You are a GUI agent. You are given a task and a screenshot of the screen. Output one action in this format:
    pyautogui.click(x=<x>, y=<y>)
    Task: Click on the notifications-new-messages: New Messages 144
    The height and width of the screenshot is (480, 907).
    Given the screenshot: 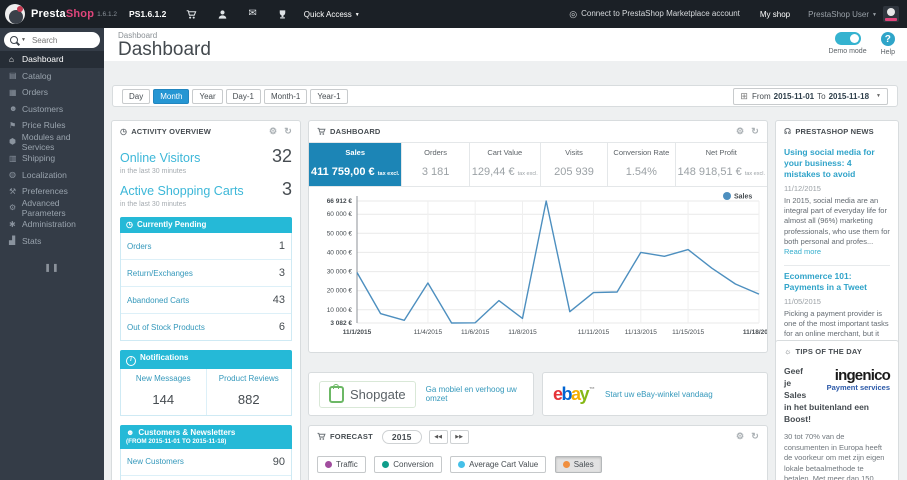 What is the action you would take?
    pyautogui.click(x=163, y=392)
    